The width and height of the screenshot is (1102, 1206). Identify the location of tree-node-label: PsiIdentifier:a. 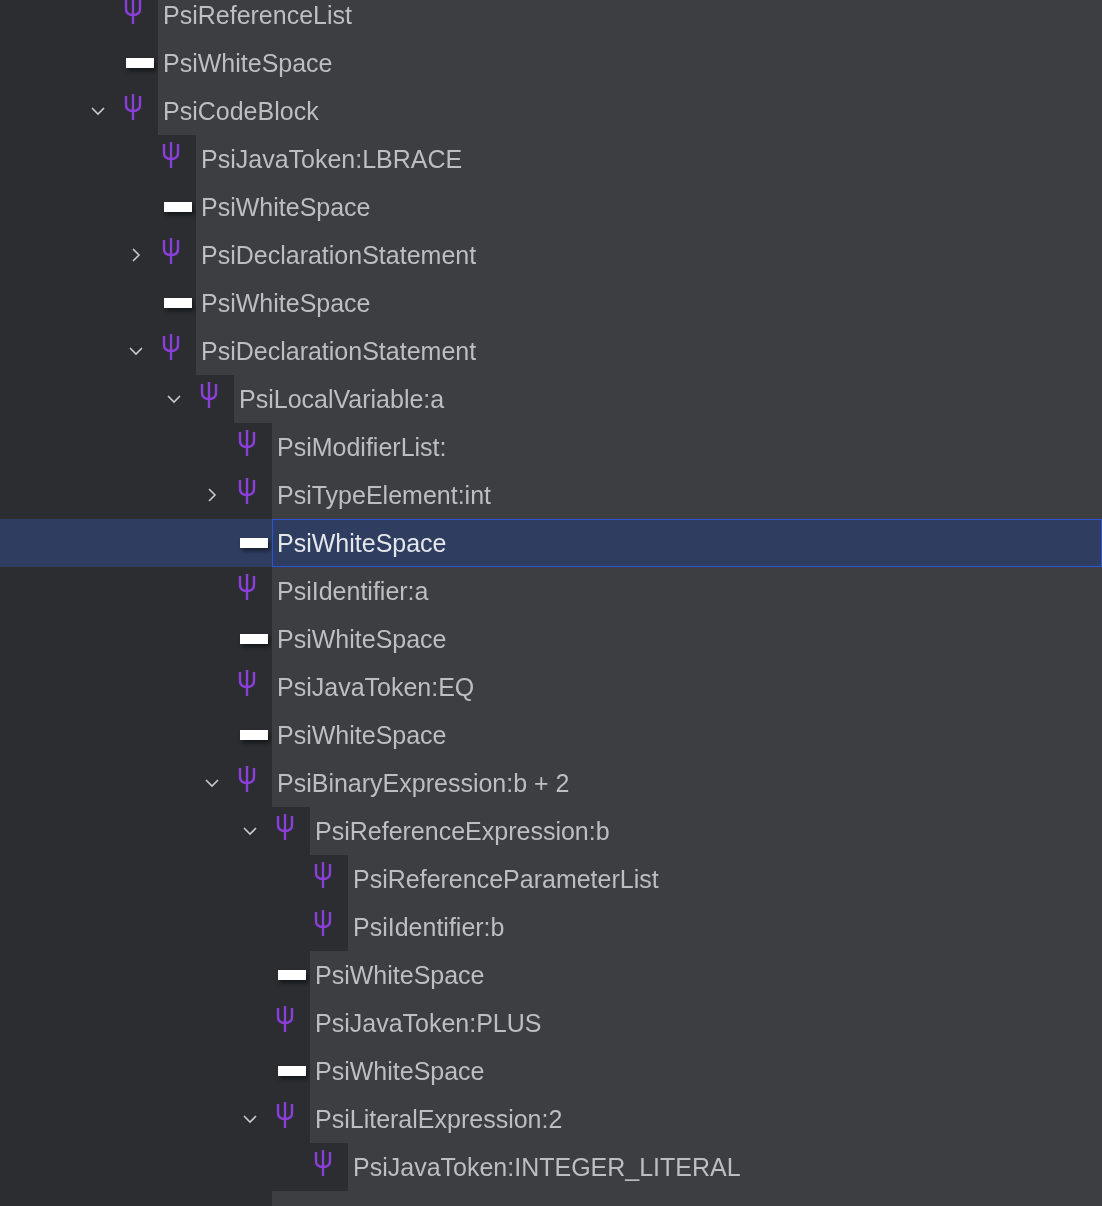
(353, 591).